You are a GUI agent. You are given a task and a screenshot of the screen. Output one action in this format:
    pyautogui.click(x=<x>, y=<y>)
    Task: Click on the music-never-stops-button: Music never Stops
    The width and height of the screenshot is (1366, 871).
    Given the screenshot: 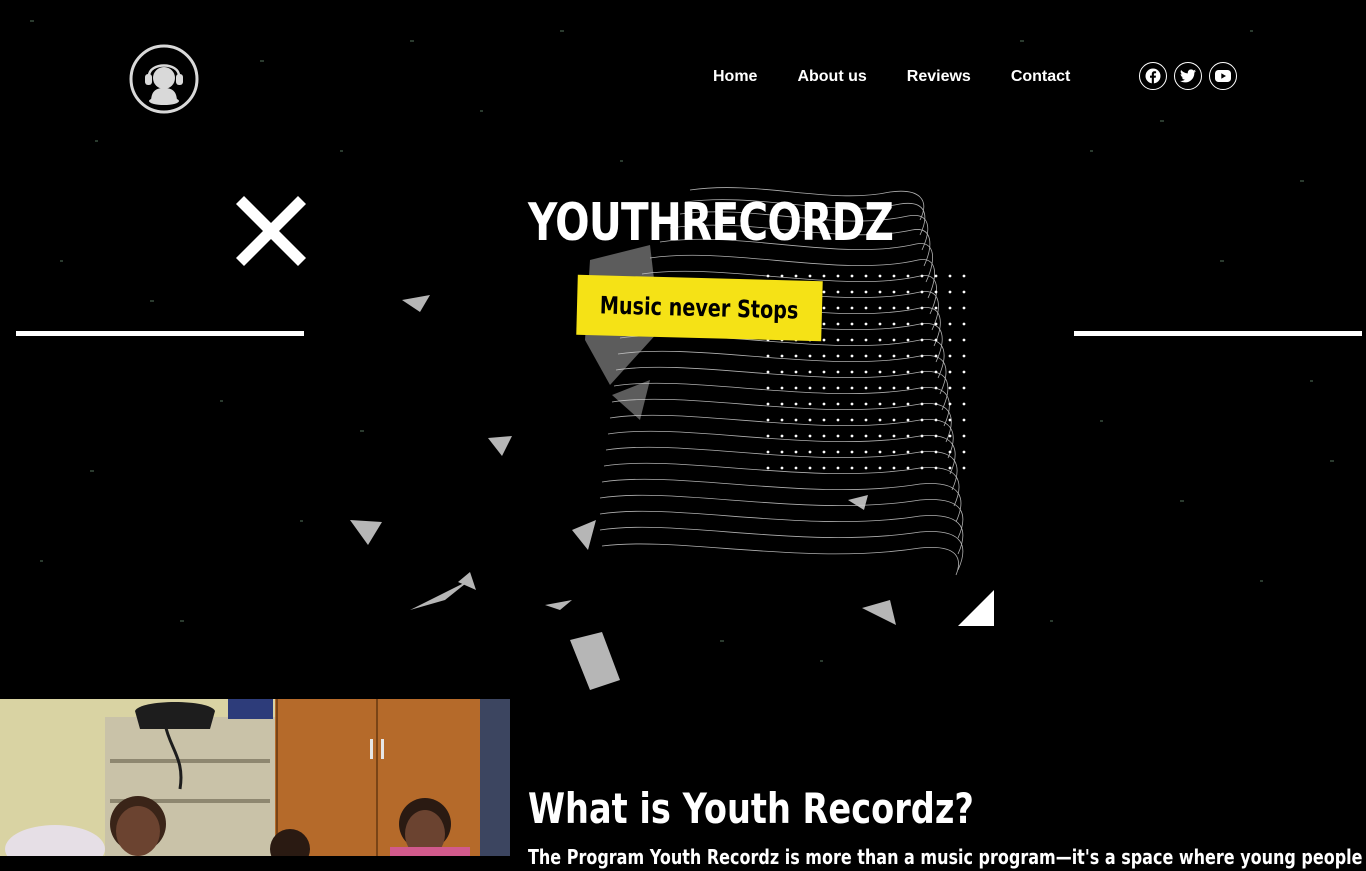 What is the action you would take?
    pyautogui.click(x=699, y=308)
    